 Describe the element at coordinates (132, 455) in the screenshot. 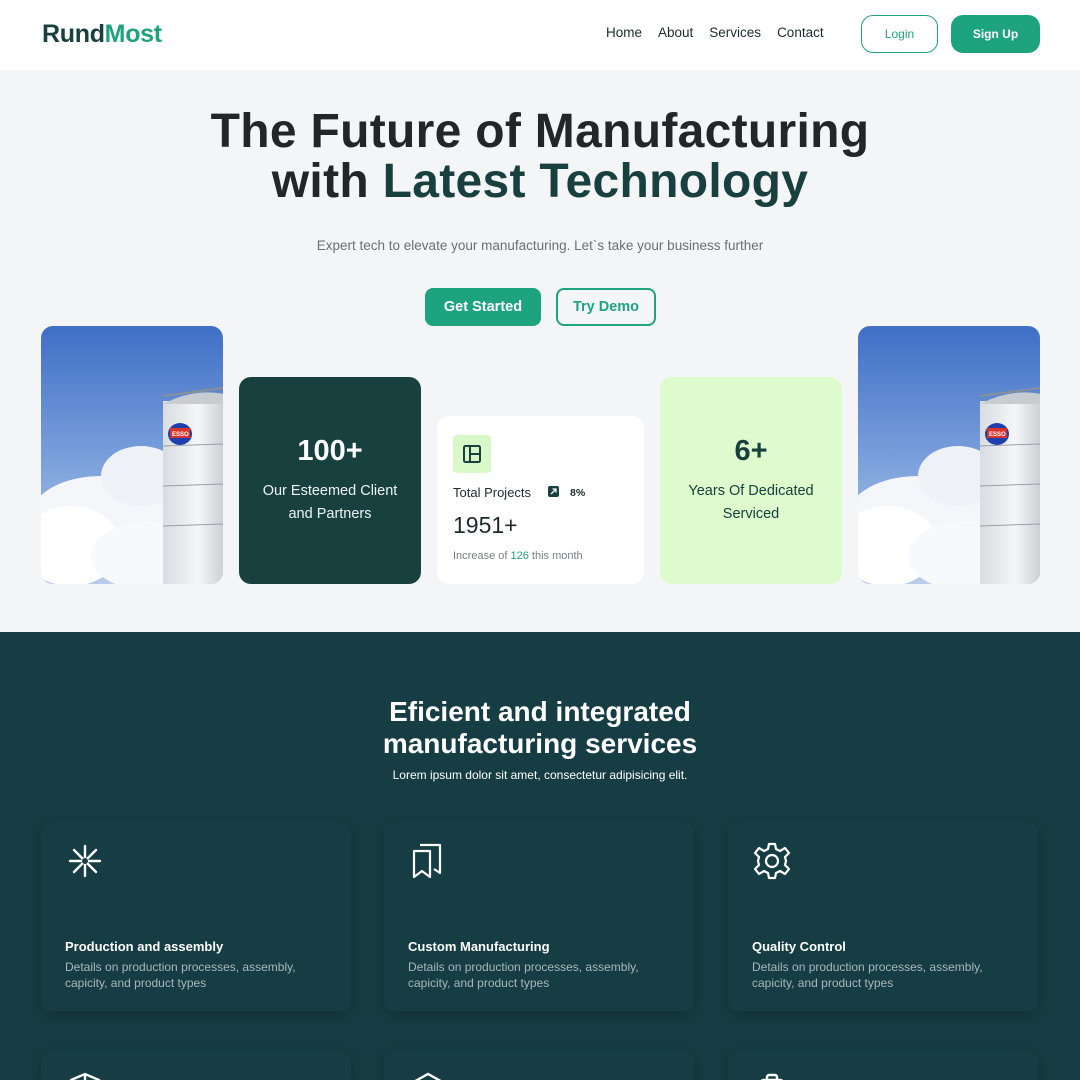

I see `factory-silo-image-left: ESSO` at that location.